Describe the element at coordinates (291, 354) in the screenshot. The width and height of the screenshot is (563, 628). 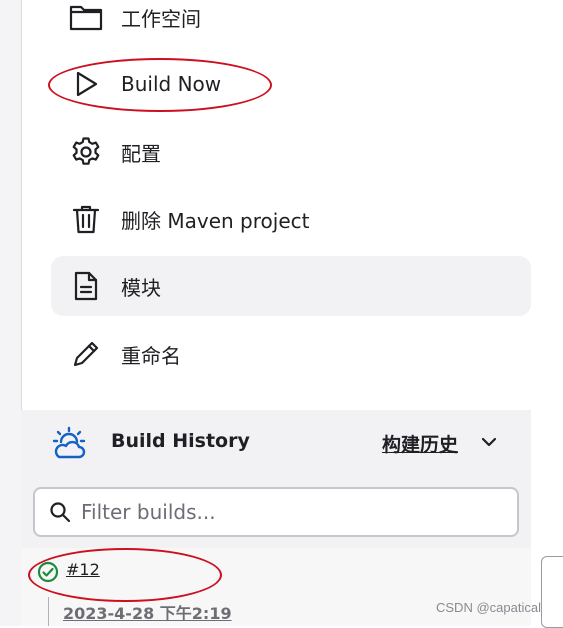
I see `menu-item-rename: 重命名` at that location.